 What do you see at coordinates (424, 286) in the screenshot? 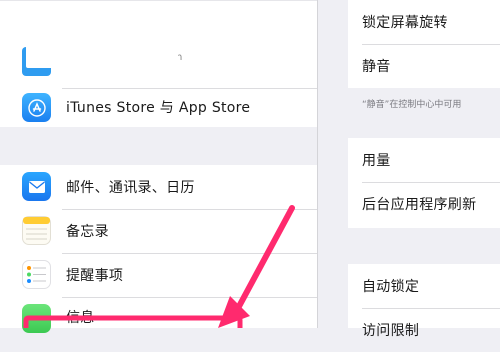
I see `auto-lock-row: 自动锁定` at bounding box center [424, 286].